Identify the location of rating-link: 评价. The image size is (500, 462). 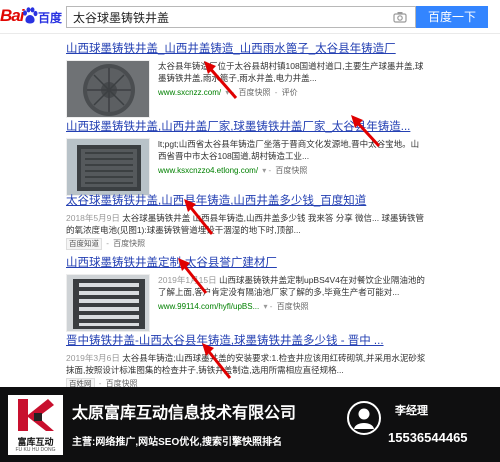
(290, 92).